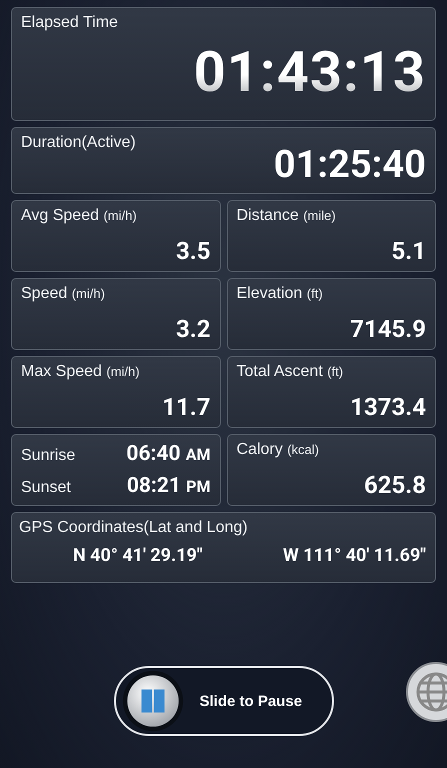 The height and width of the screenshot is (768, 447). What do you see at coordinates (409, 251) in the screenshot?
I see `stat-value: 5.1` at bounding box center [409, 251].